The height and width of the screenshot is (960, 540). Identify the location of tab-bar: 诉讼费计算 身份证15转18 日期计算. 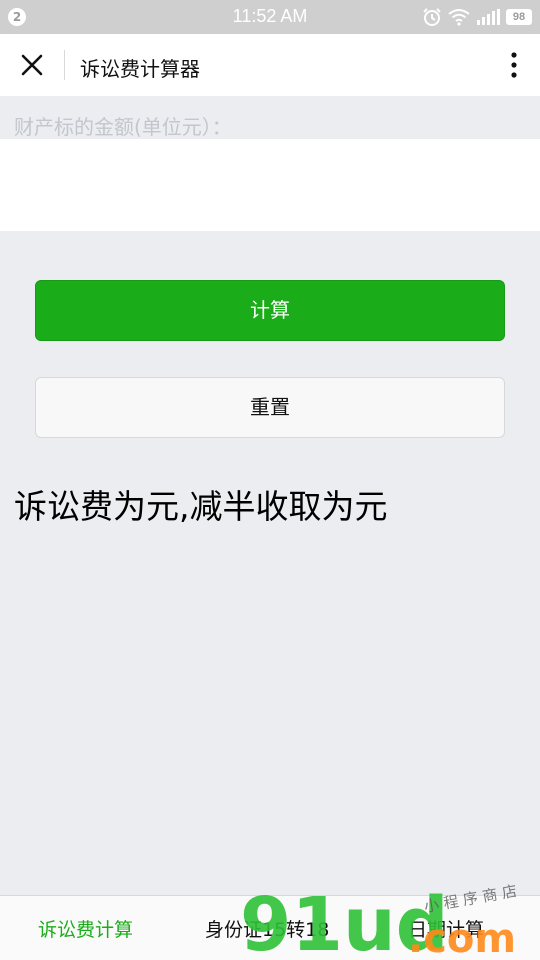
(270, 927).